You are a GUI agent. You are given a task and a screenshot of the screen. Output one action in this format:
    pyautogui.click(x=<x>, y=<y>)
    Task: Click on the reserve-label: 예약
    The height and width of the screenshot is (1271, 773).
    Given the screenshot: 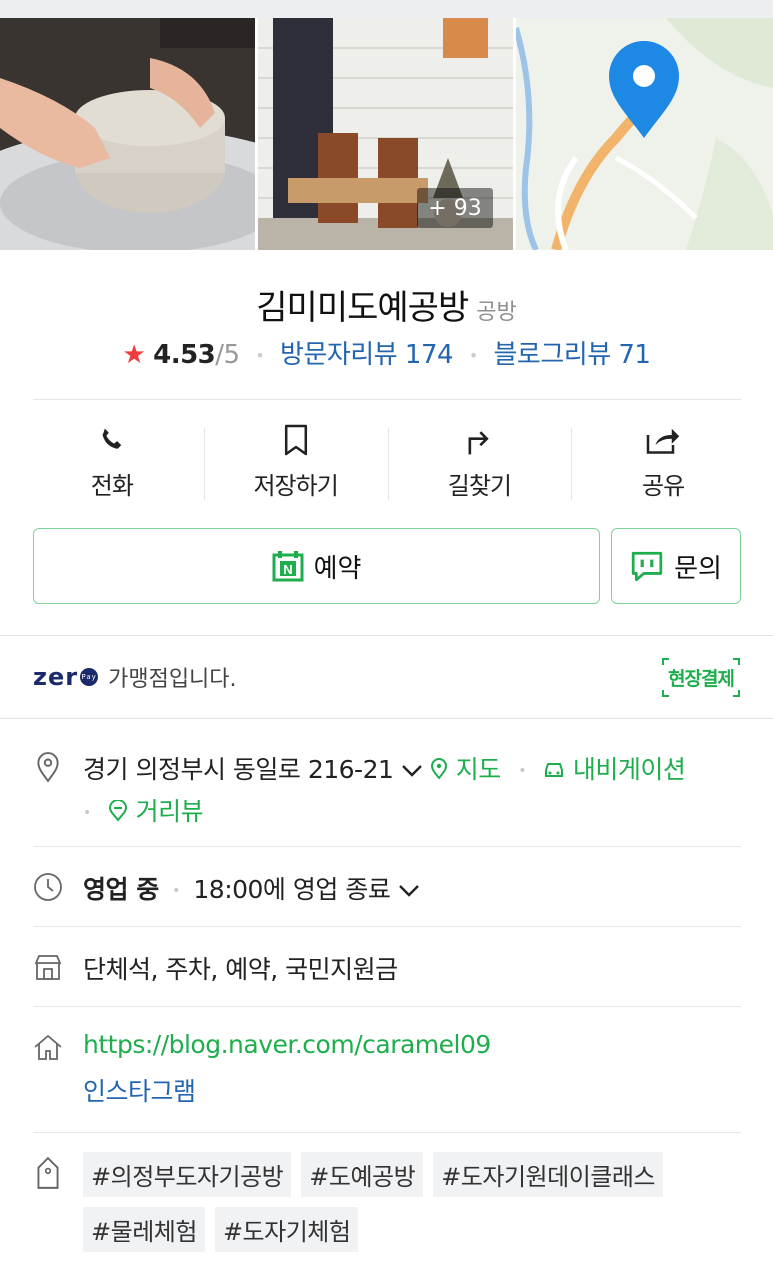 What is the action you would take?
    pyautogui.click(x=337, y=568)
    